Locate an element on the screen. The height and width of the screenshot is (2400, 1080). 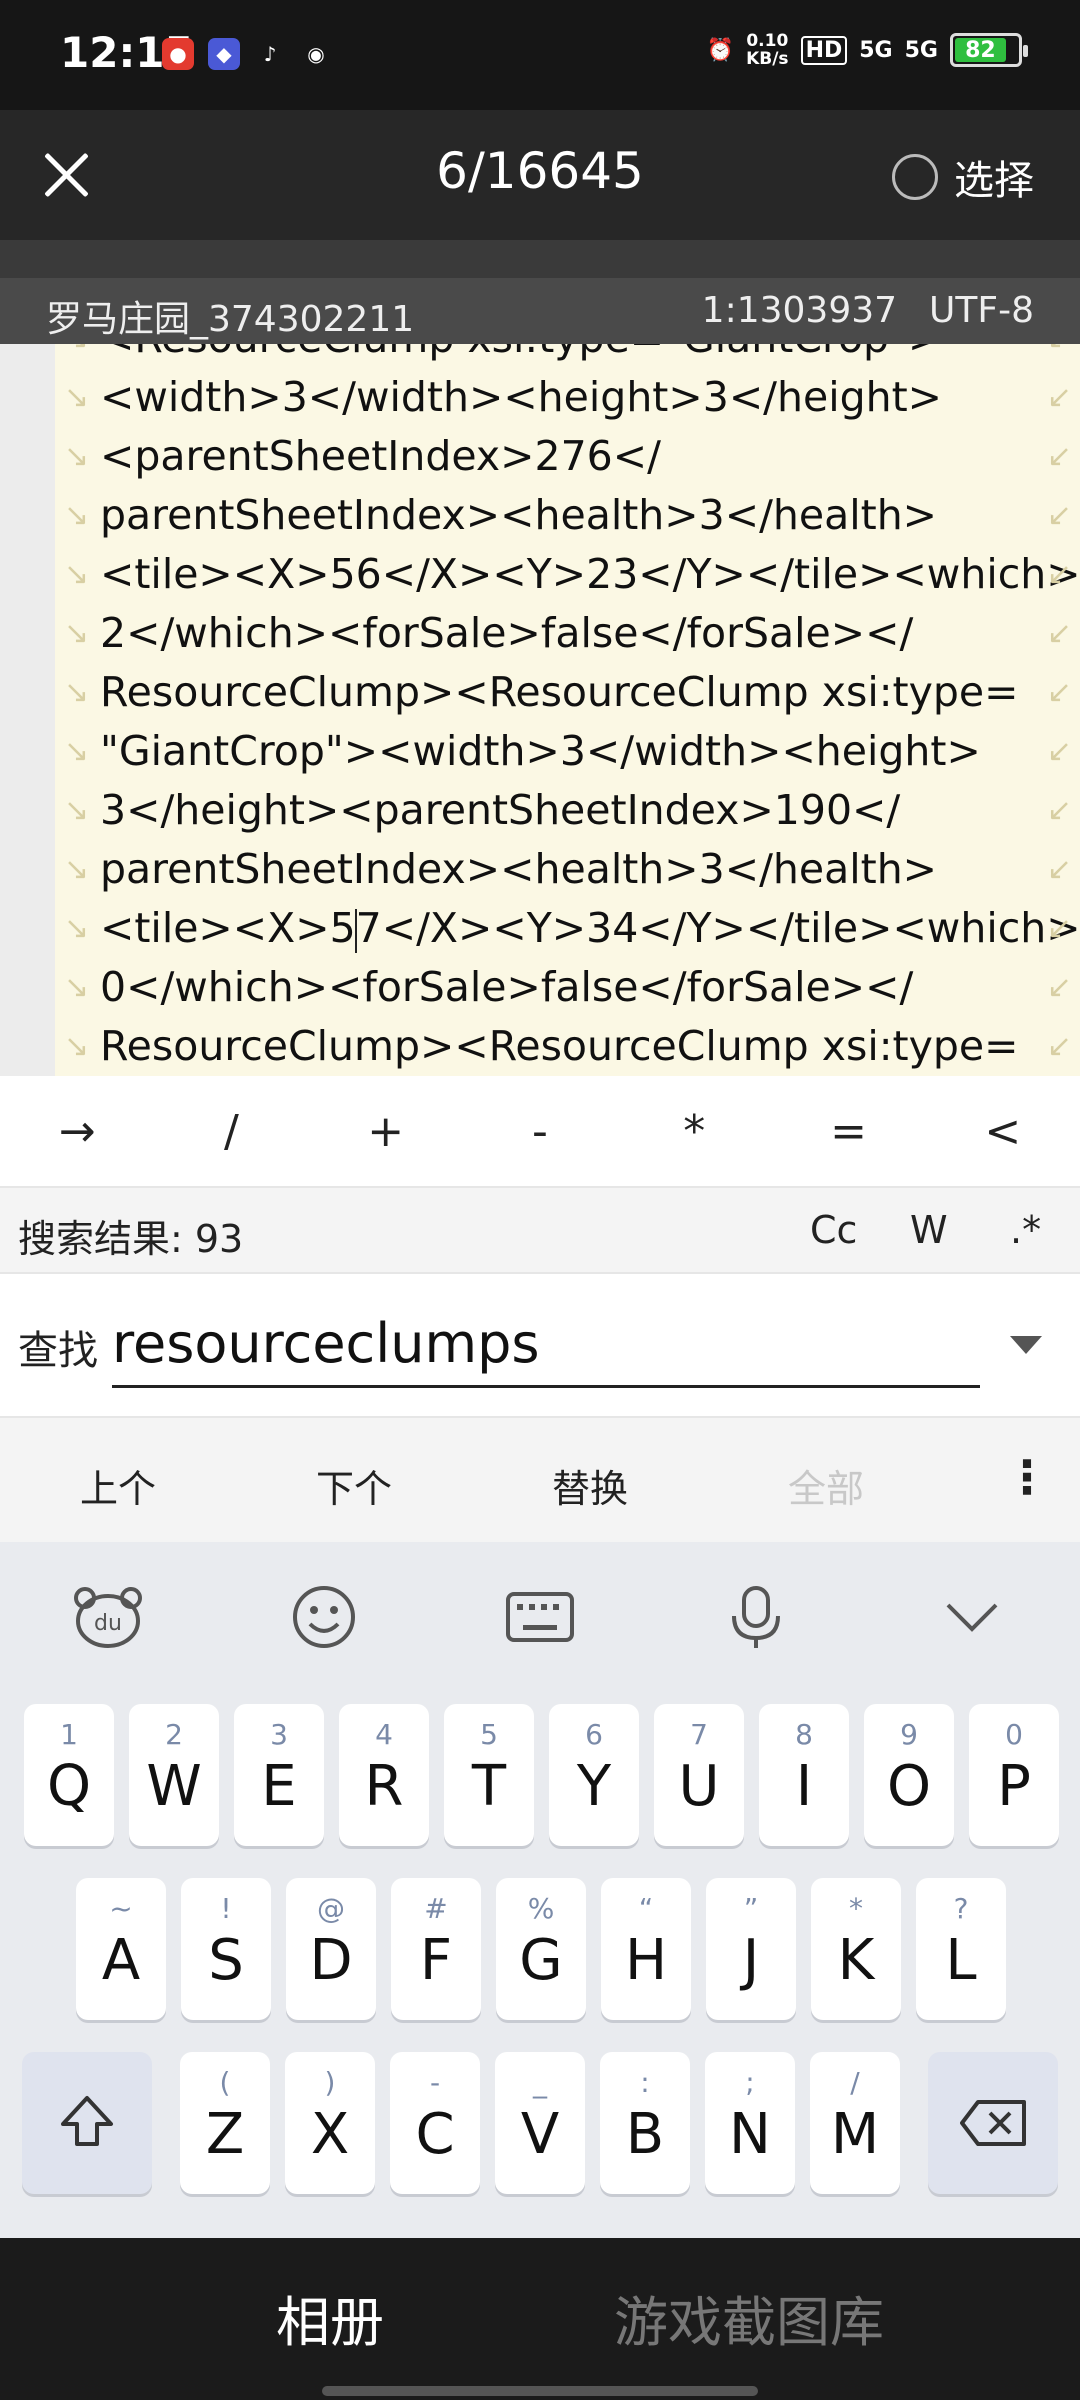
key-o: 9O is located at coordinates (909, 1775).